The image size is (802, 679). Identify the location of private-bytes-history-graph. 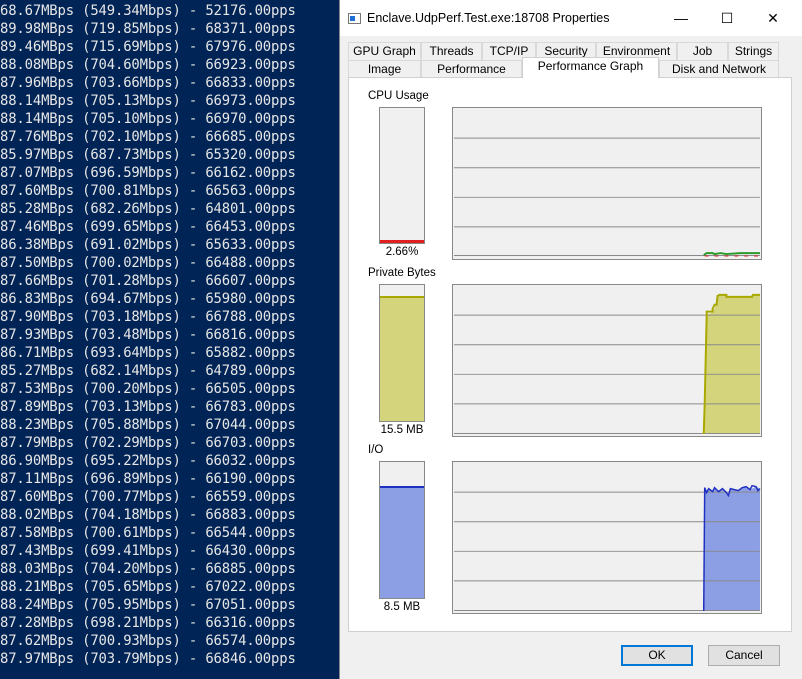
(607, 360).